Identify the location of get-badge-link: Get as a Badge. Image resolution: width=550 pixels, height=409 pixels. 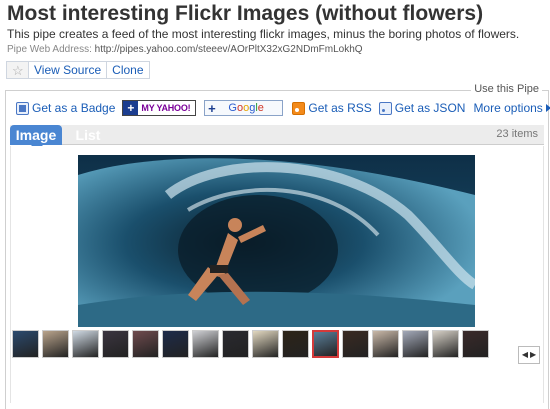
(65, 108).